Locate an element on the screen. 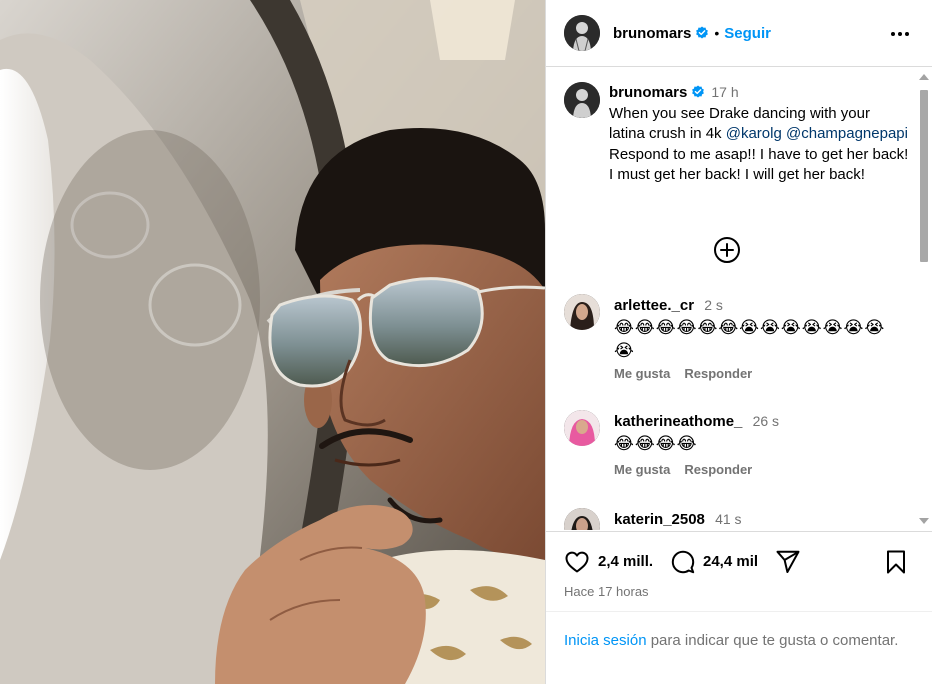 Image resolution: width=932 pixels, height=684 pixels. caption-avatar-image is located at coordinates (582, 100).